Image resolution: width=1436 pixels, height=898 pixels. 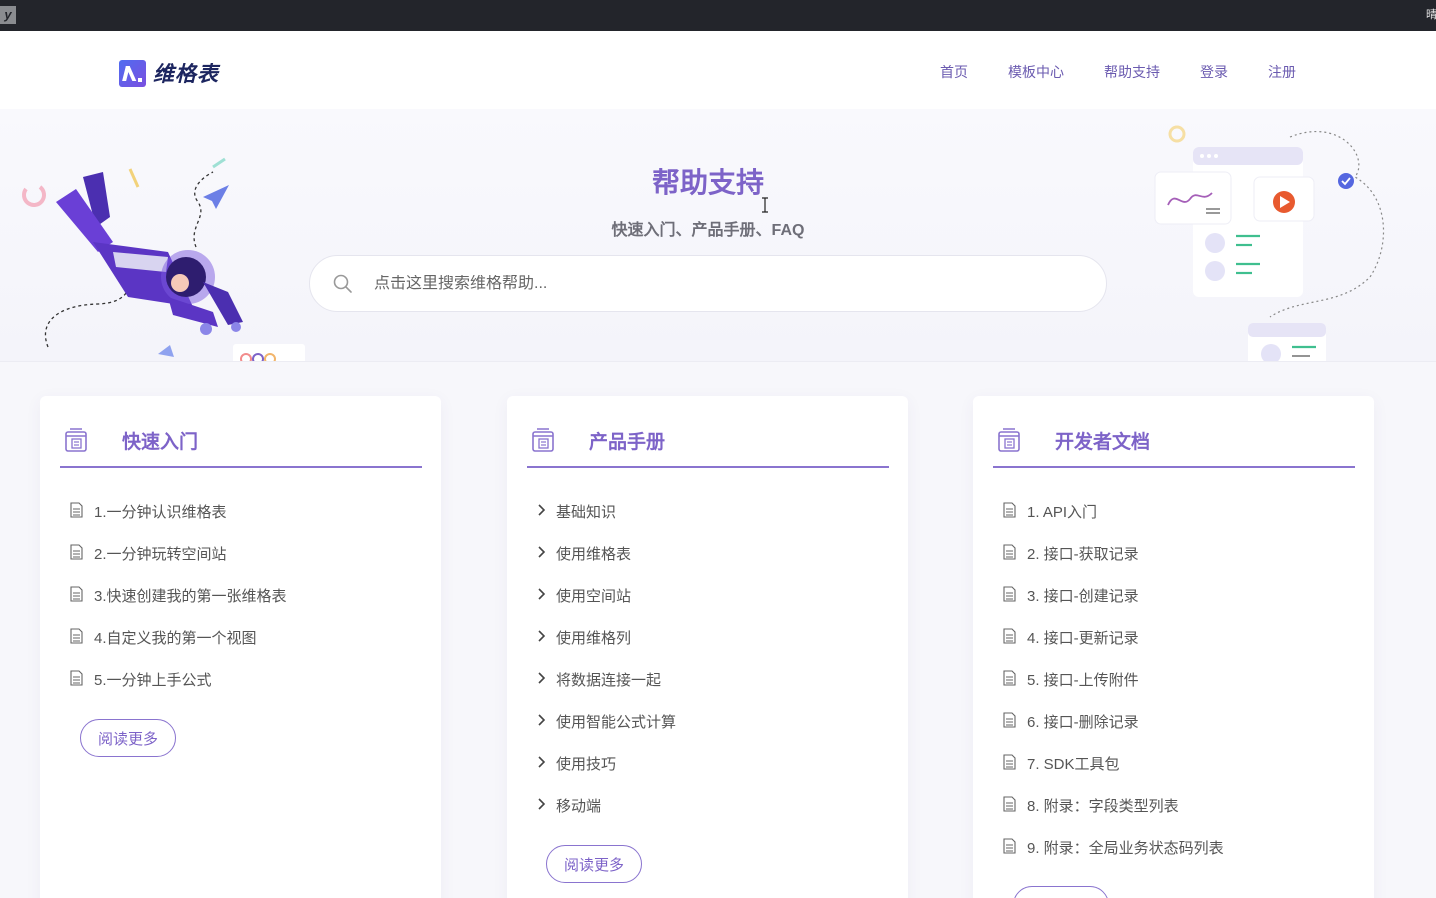 I want to click on list-item-label: 使用维格列, so click(x=594, y=638).